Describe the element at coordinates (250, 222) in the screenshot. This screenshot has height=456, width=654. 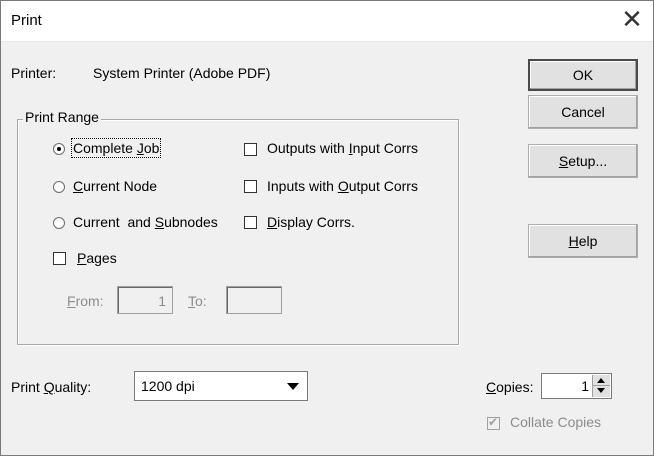
I see `display-corrs-checkbox` at that location.